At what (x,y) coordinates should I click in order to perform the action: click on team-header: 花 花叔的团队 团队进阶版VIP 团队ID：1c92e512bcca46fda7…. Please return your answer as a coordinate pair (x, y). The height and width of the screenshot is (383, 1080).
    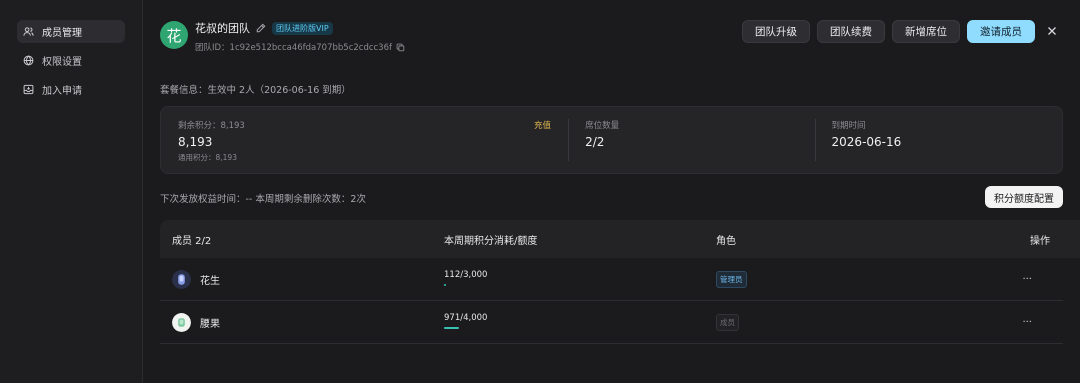
    Looking at the image, I should click on (282, 36).